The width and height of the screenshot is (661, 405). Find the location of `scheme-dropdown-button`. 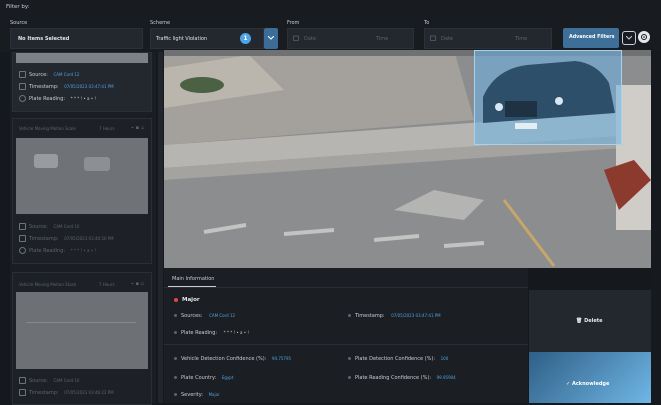

scheme-dropdown-button is located at coordinates (271, 38).